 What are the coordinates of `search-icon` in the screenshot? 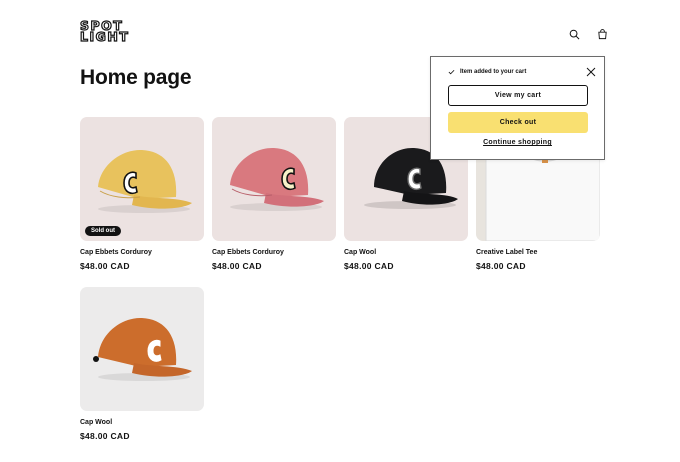 It's located at (574, 34).